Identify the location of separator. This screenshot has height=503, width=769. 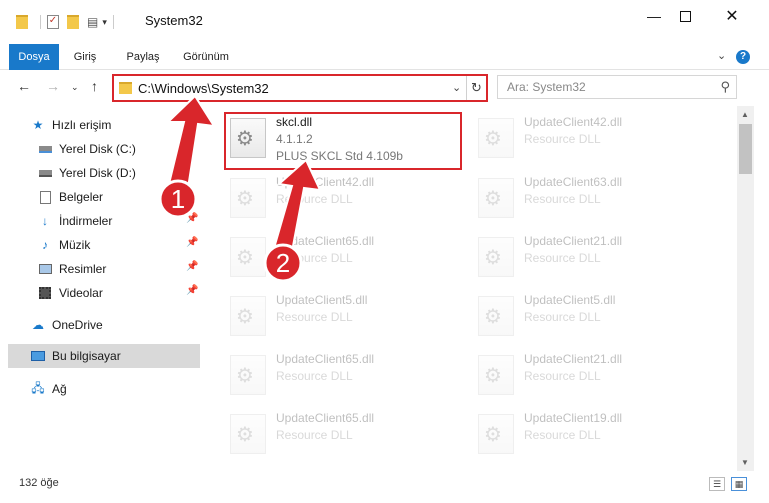
(40, 22).